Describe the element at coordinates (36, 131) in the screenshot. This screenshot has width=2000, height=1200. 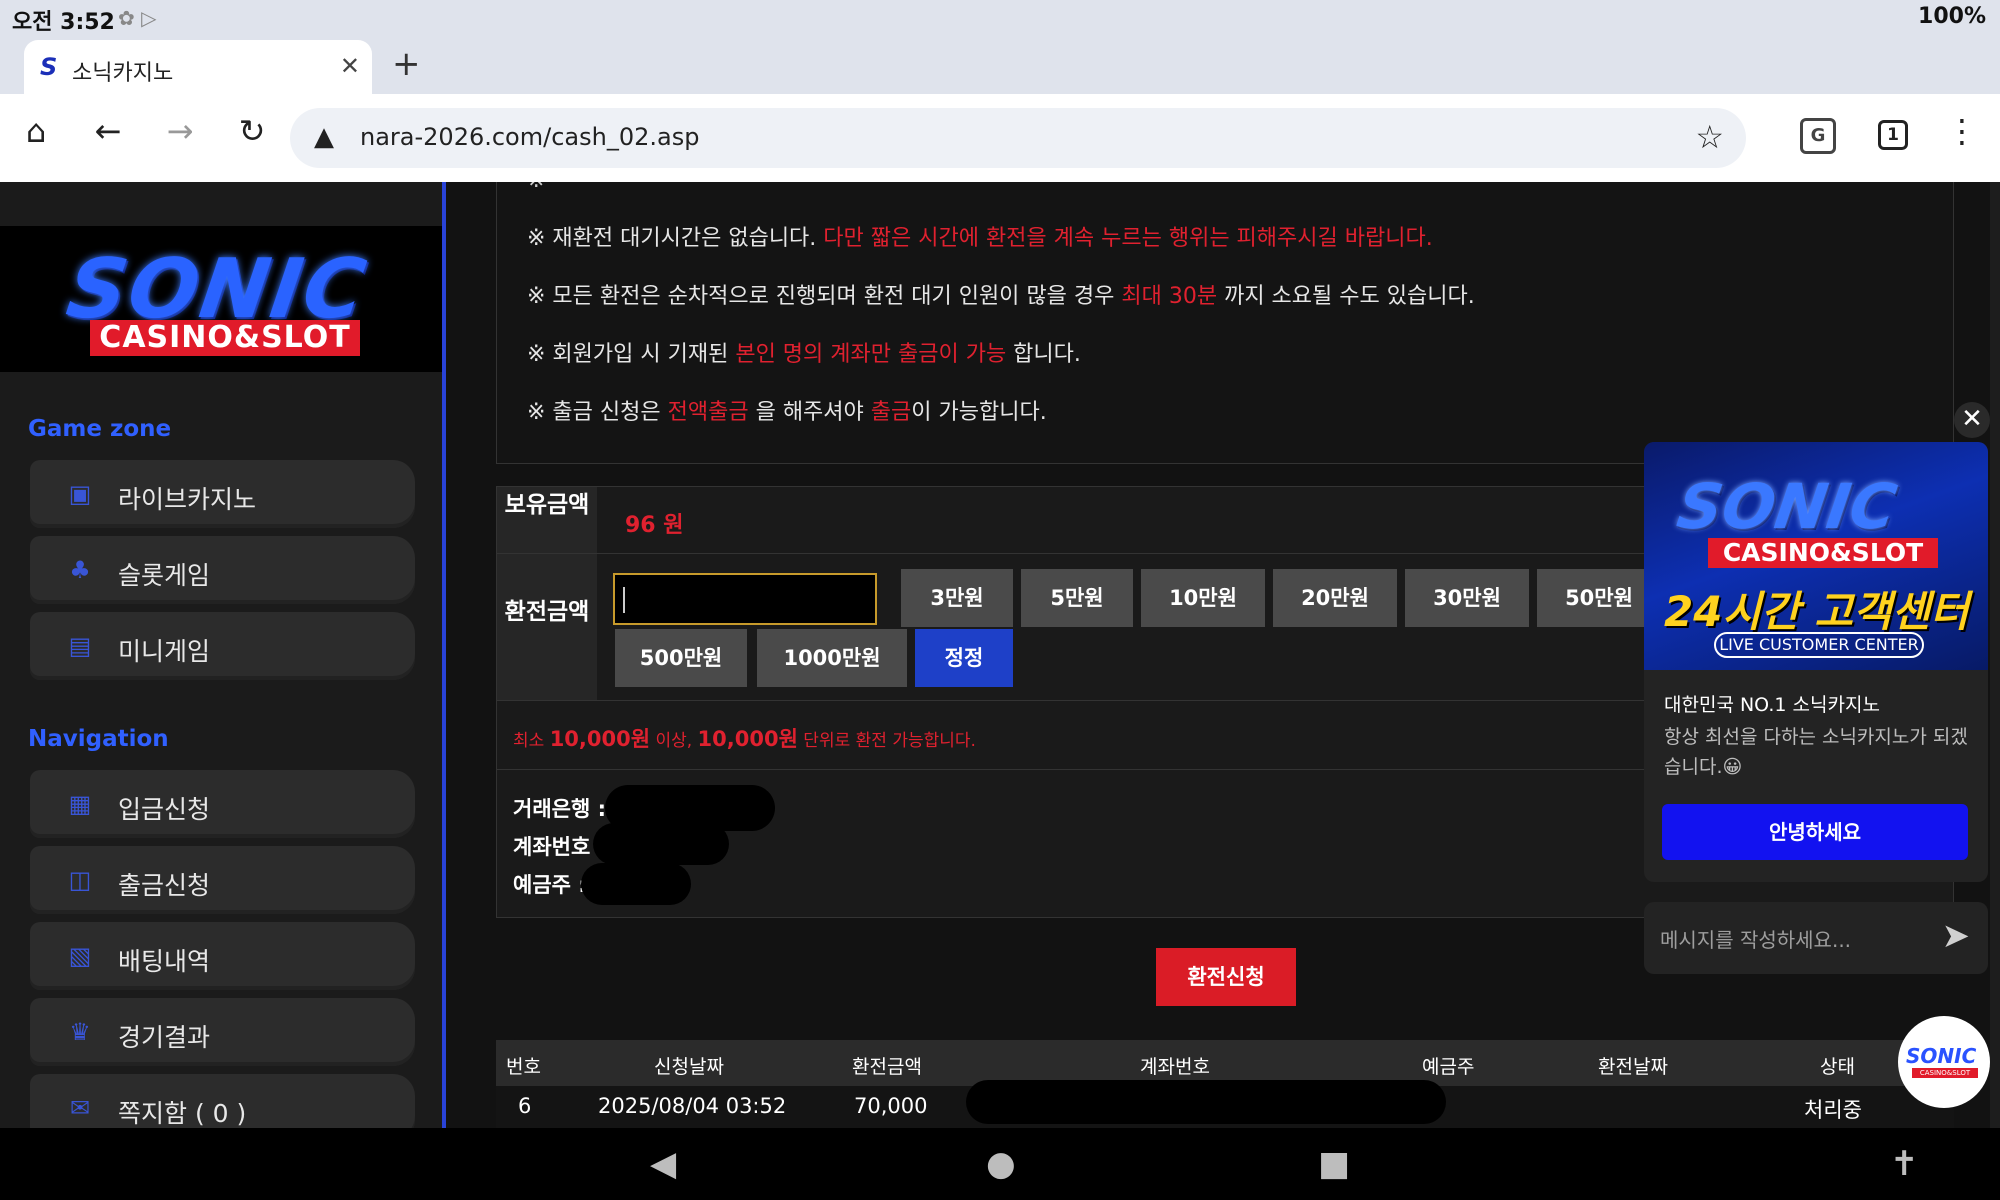
I see `home-icon: ⌂` at that location.